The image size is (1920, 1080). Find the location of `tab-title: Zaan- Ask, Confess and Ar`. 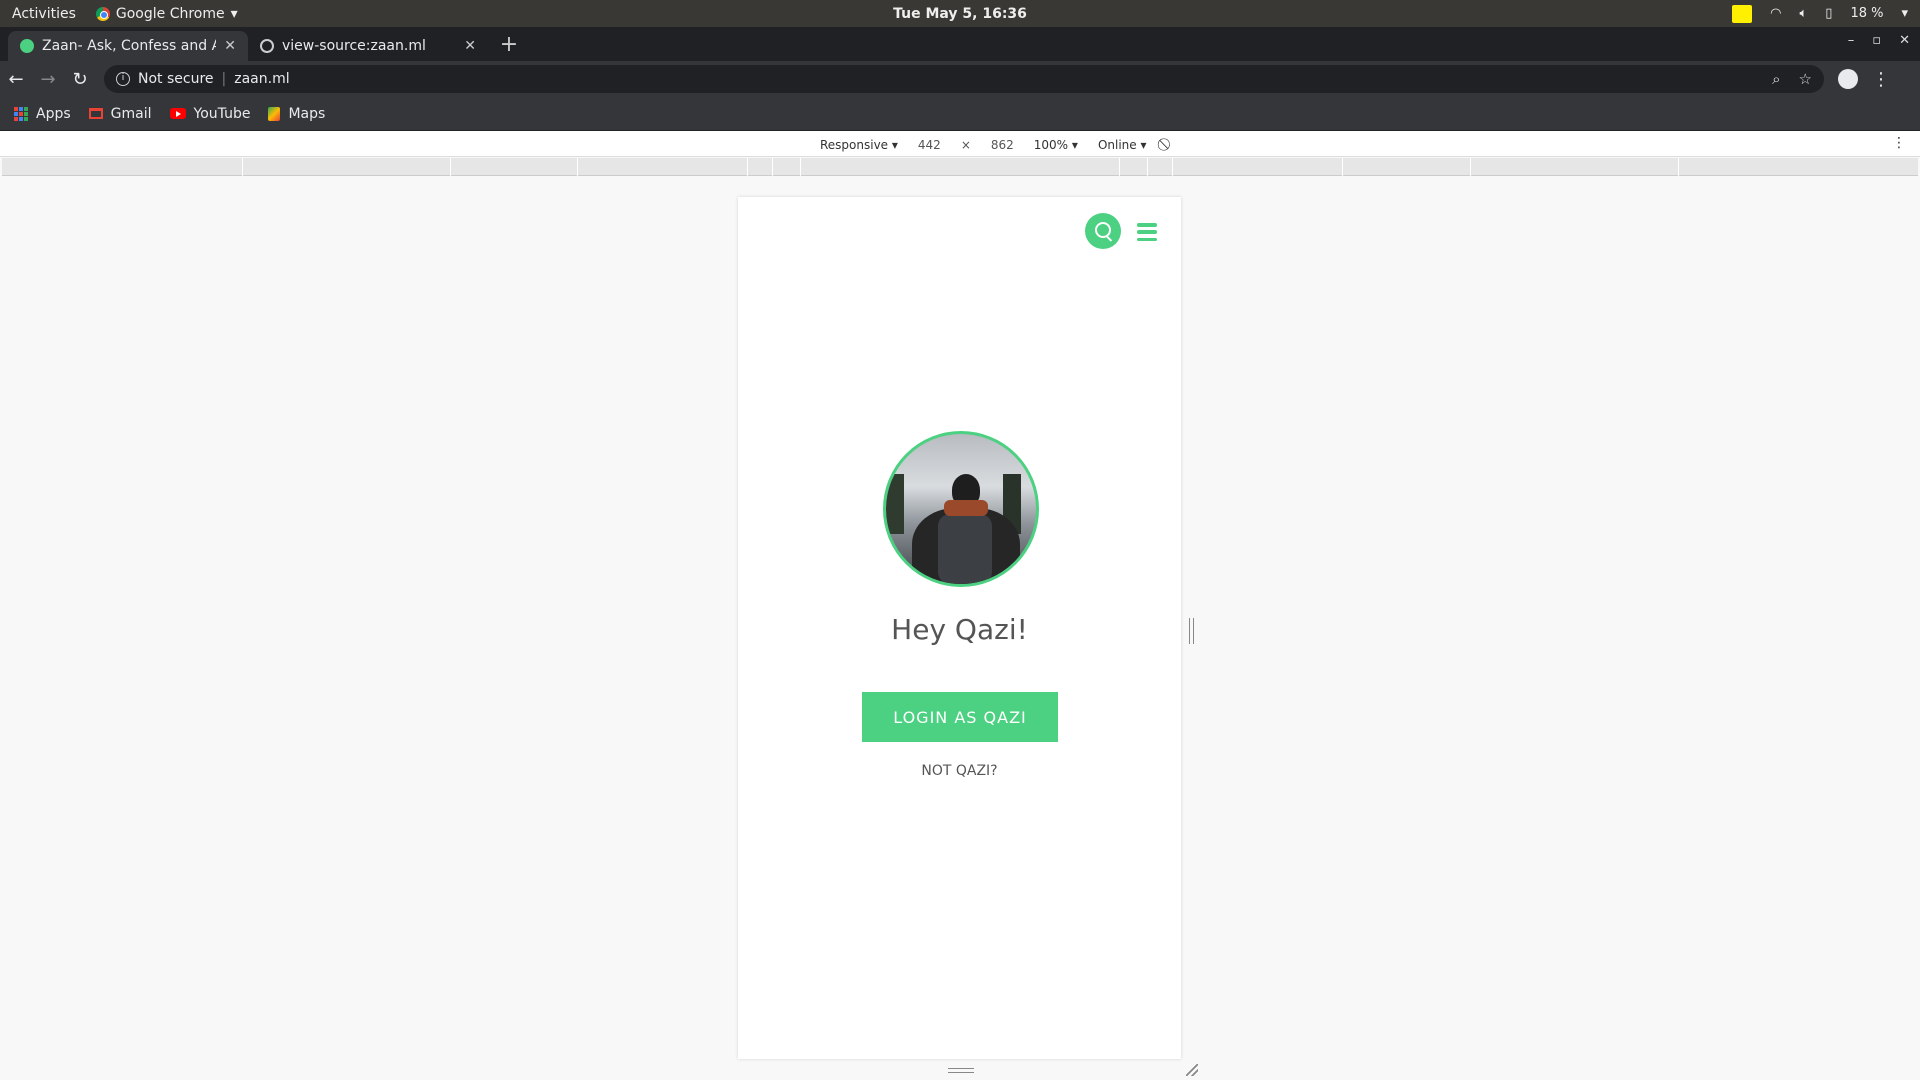

tab-title: Zaan- Ask, Confess and Ar is located at coordinates (129, 46).